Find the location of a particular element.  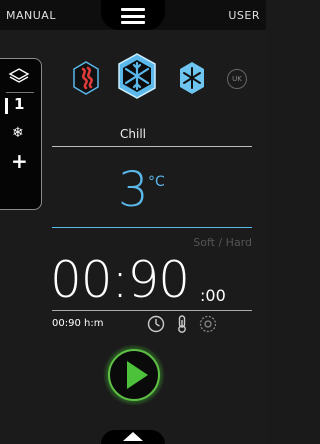

probe-temperature: 3 is located at coordinates (133, 190).